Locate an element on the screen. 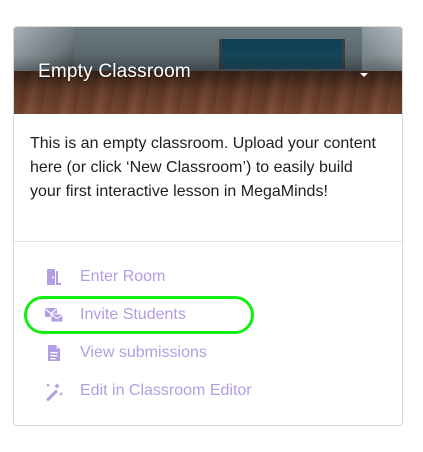  chevron-down-icon is located at coordinates (364, 75).